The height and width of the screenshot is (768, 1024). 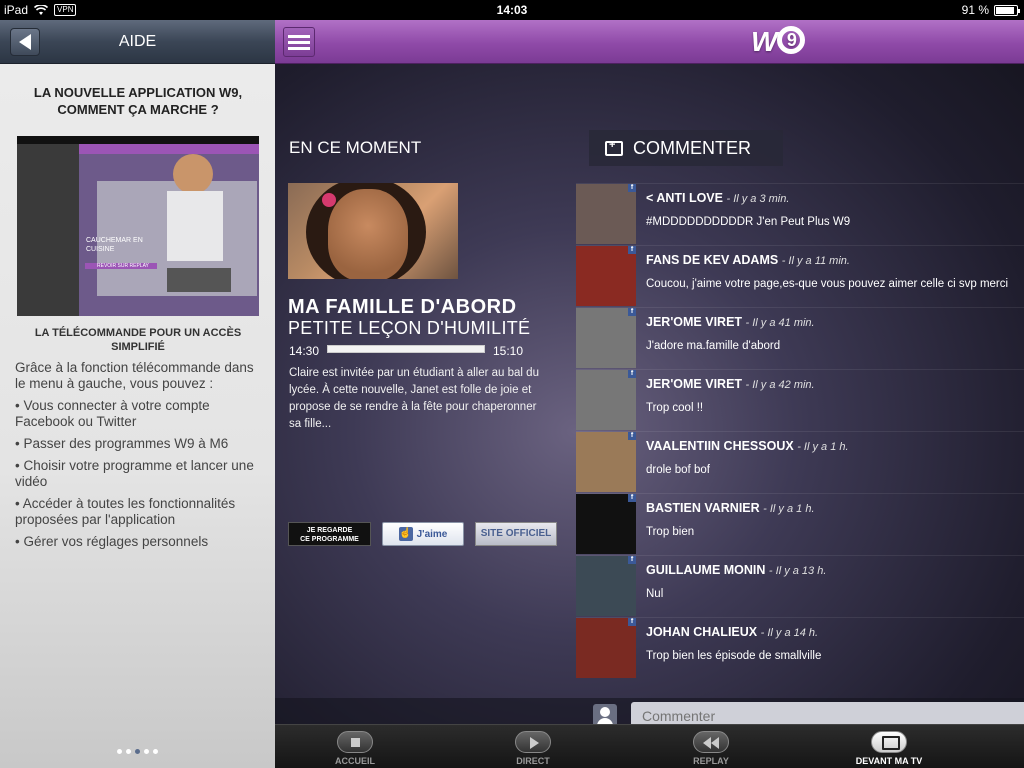 I want to click on comment-text: Nul, so click(x=655, y=594).